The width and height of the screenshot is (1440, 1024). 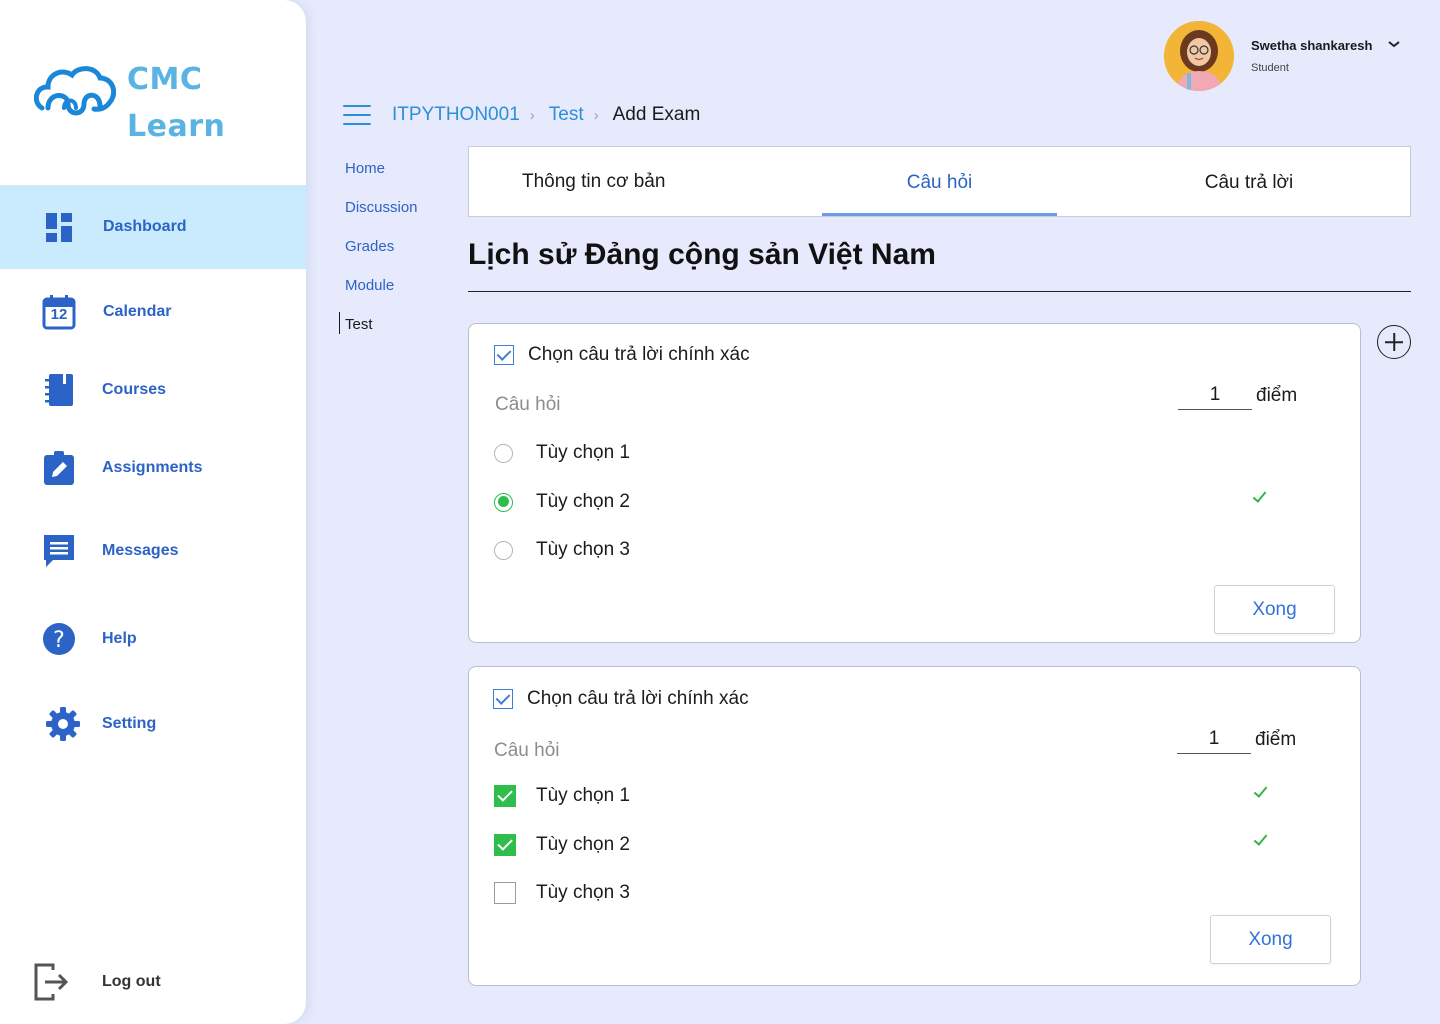 I want to click on sidebar-item-label: Assignments, so click(x=152, y=467).